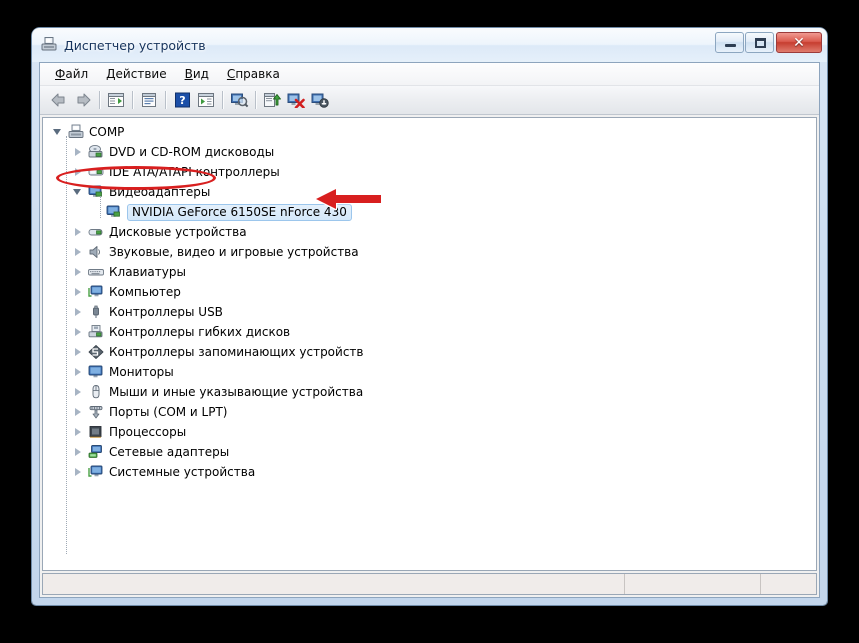 This screenshot has height=643, width=859. I want to click on expander-network-adapters, so click(79, 452).